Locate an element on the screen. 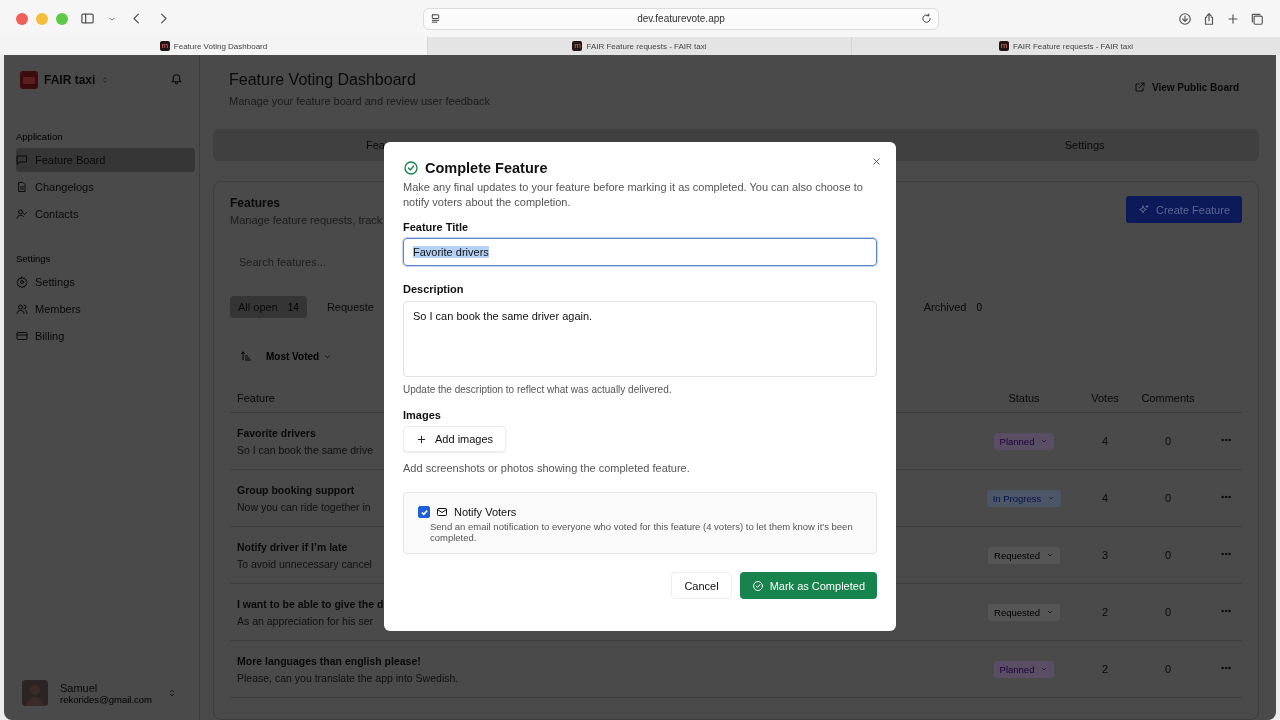 The image size is (1280, 720). user-email: rekorides@gmail.com is located at coordinates (106, 699).